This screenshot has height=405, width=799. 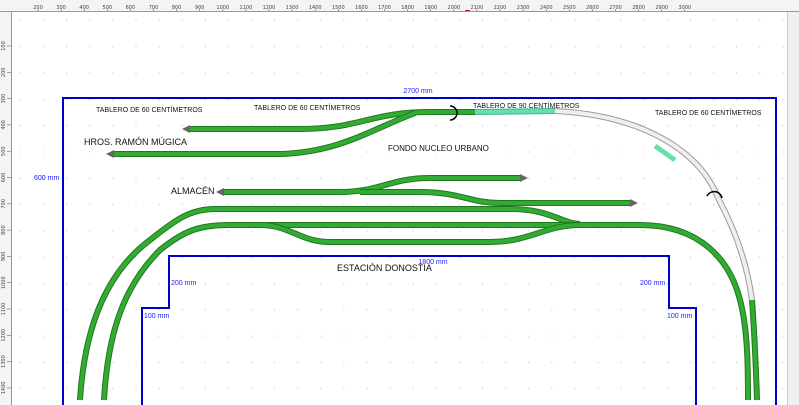 What do you see at coordinates (4, 204) in the screenshot?
I see `ruler-left-label: 700` at bounding box center [4, 204].